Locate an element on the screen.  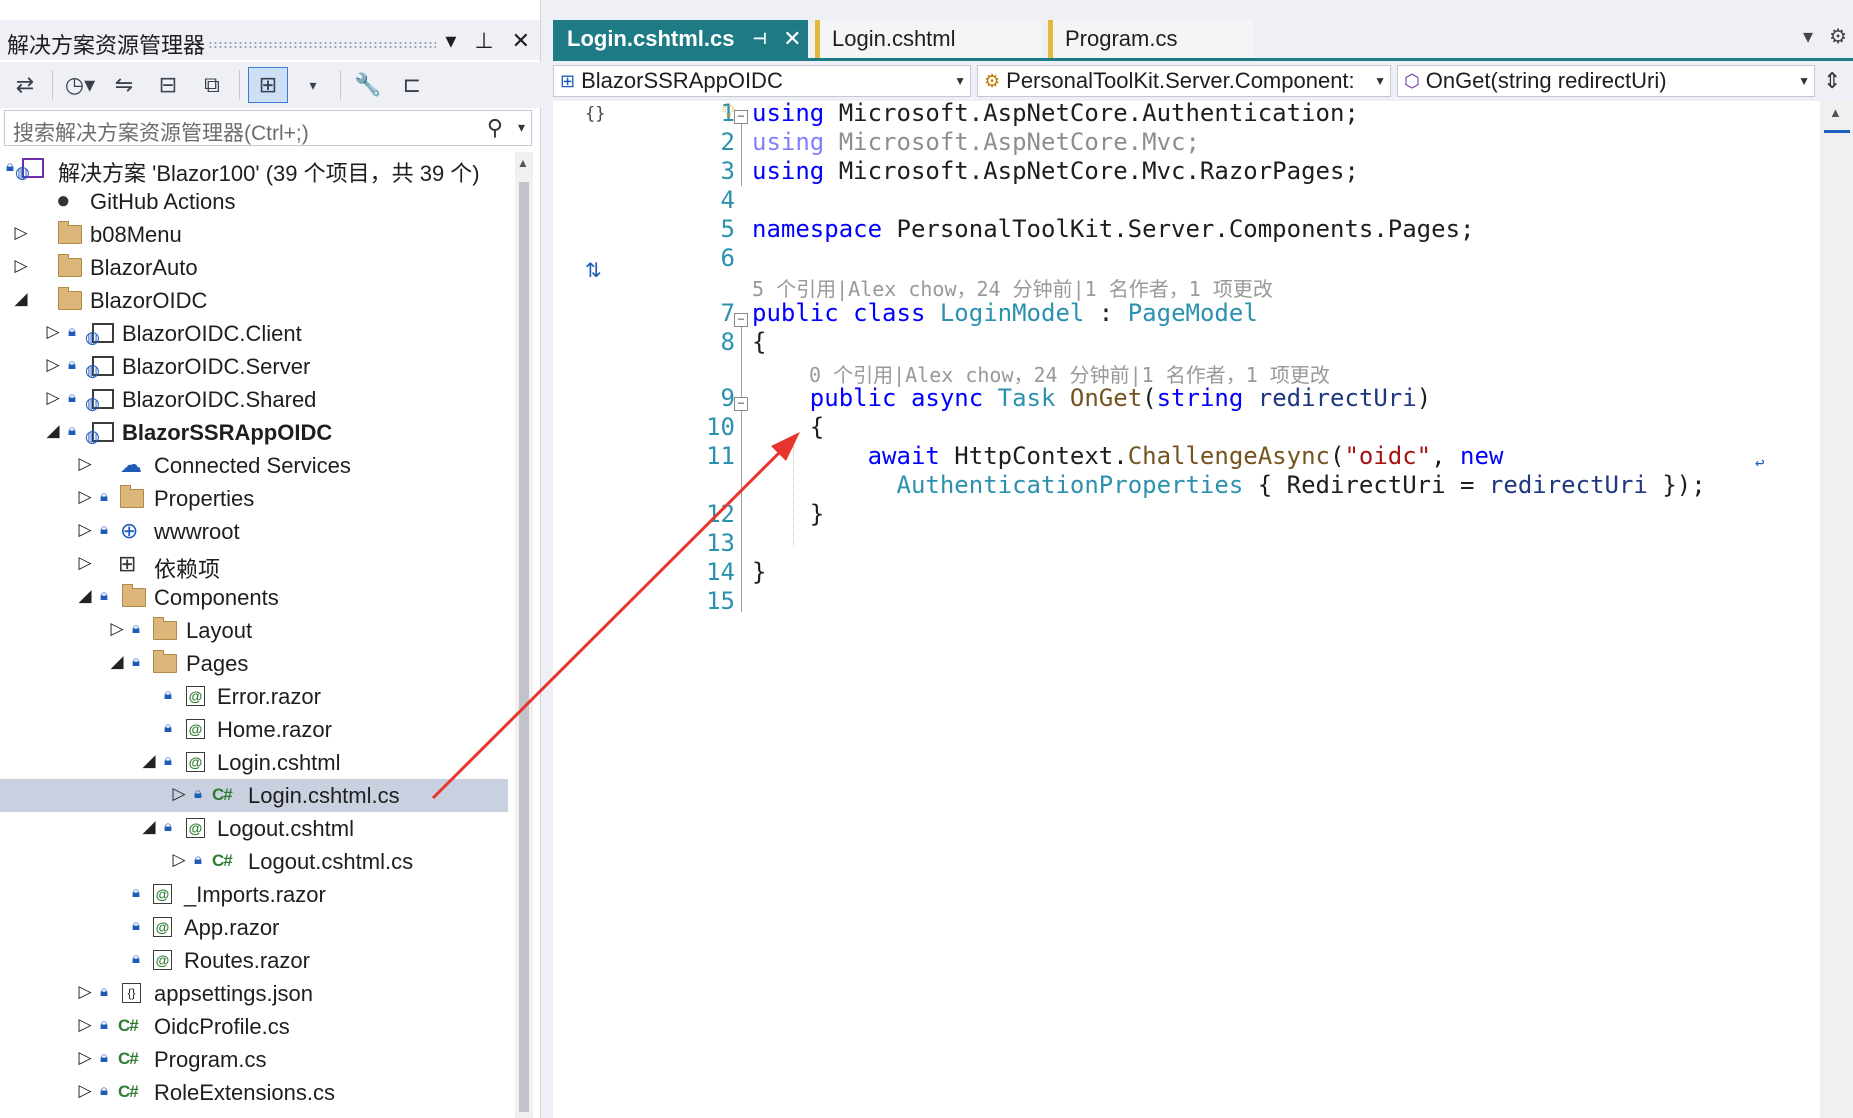
pin-tab-icon: ⊣ is located at coordinates (759, 39).